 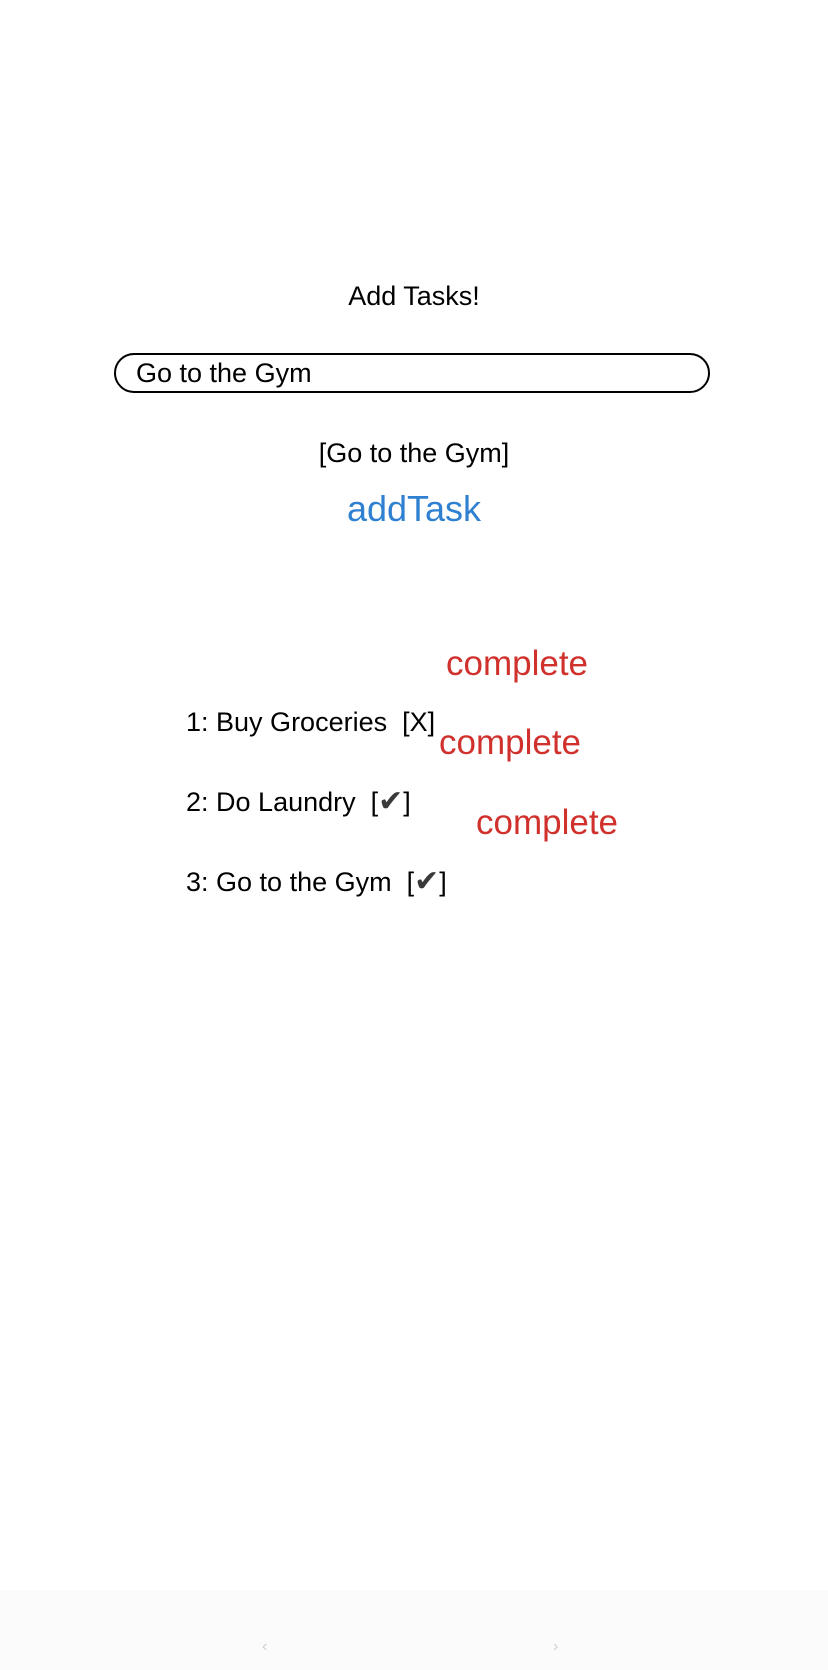 What do you see at coordinates (414, 453) in the screenshot?
I see `echo-text: [Go to the Gym]` at bounding box center [414, 453].